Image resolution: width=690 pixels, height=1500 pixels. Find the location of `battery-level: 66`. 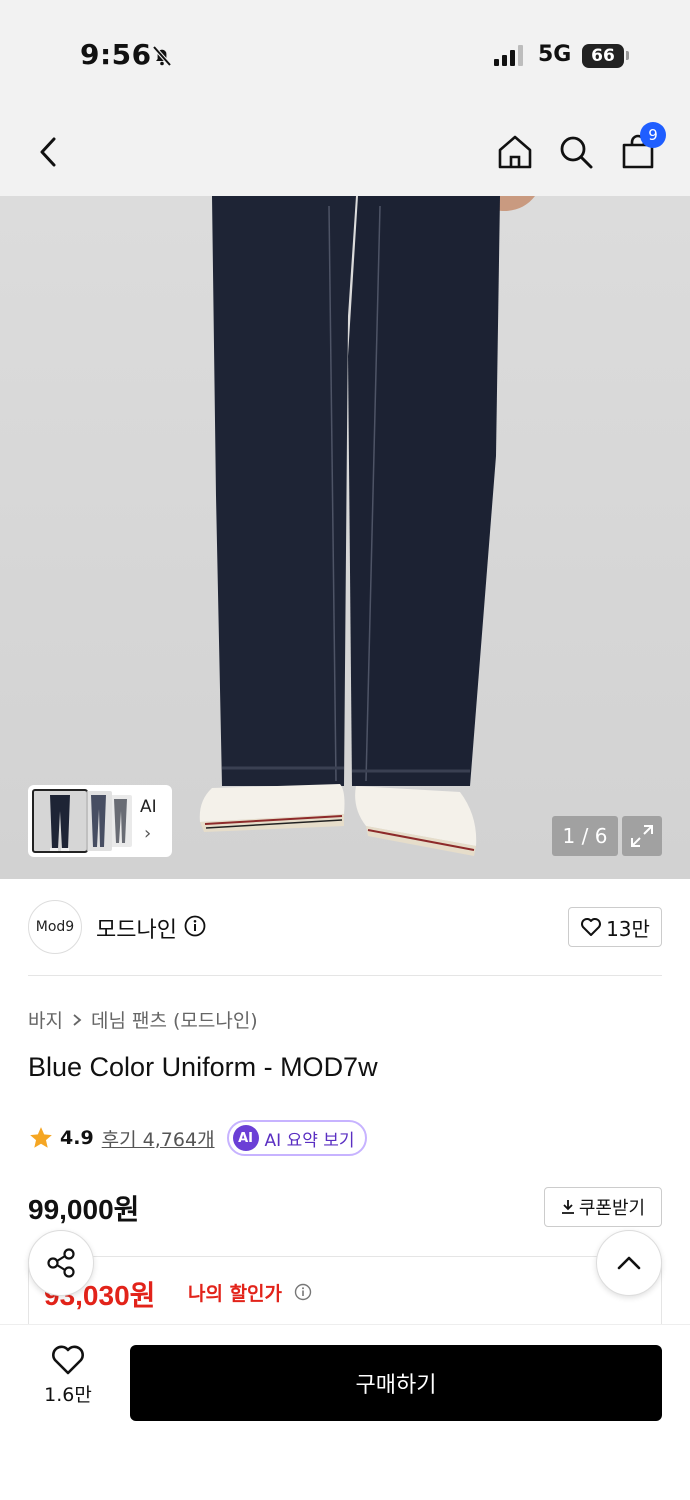

battery-level: 66 is located at coordinates (603, 56).